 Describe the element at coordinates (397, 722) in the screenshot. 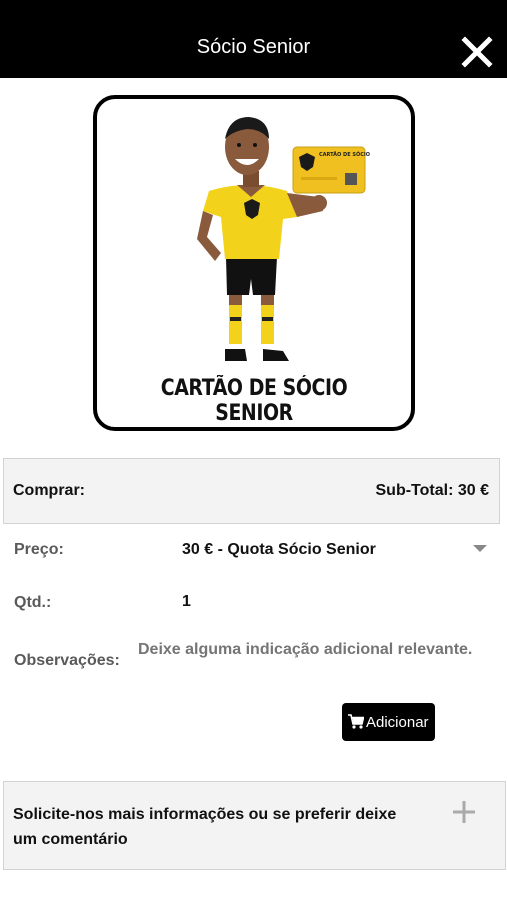

I see `add-button-label: Adicionar` at that location.